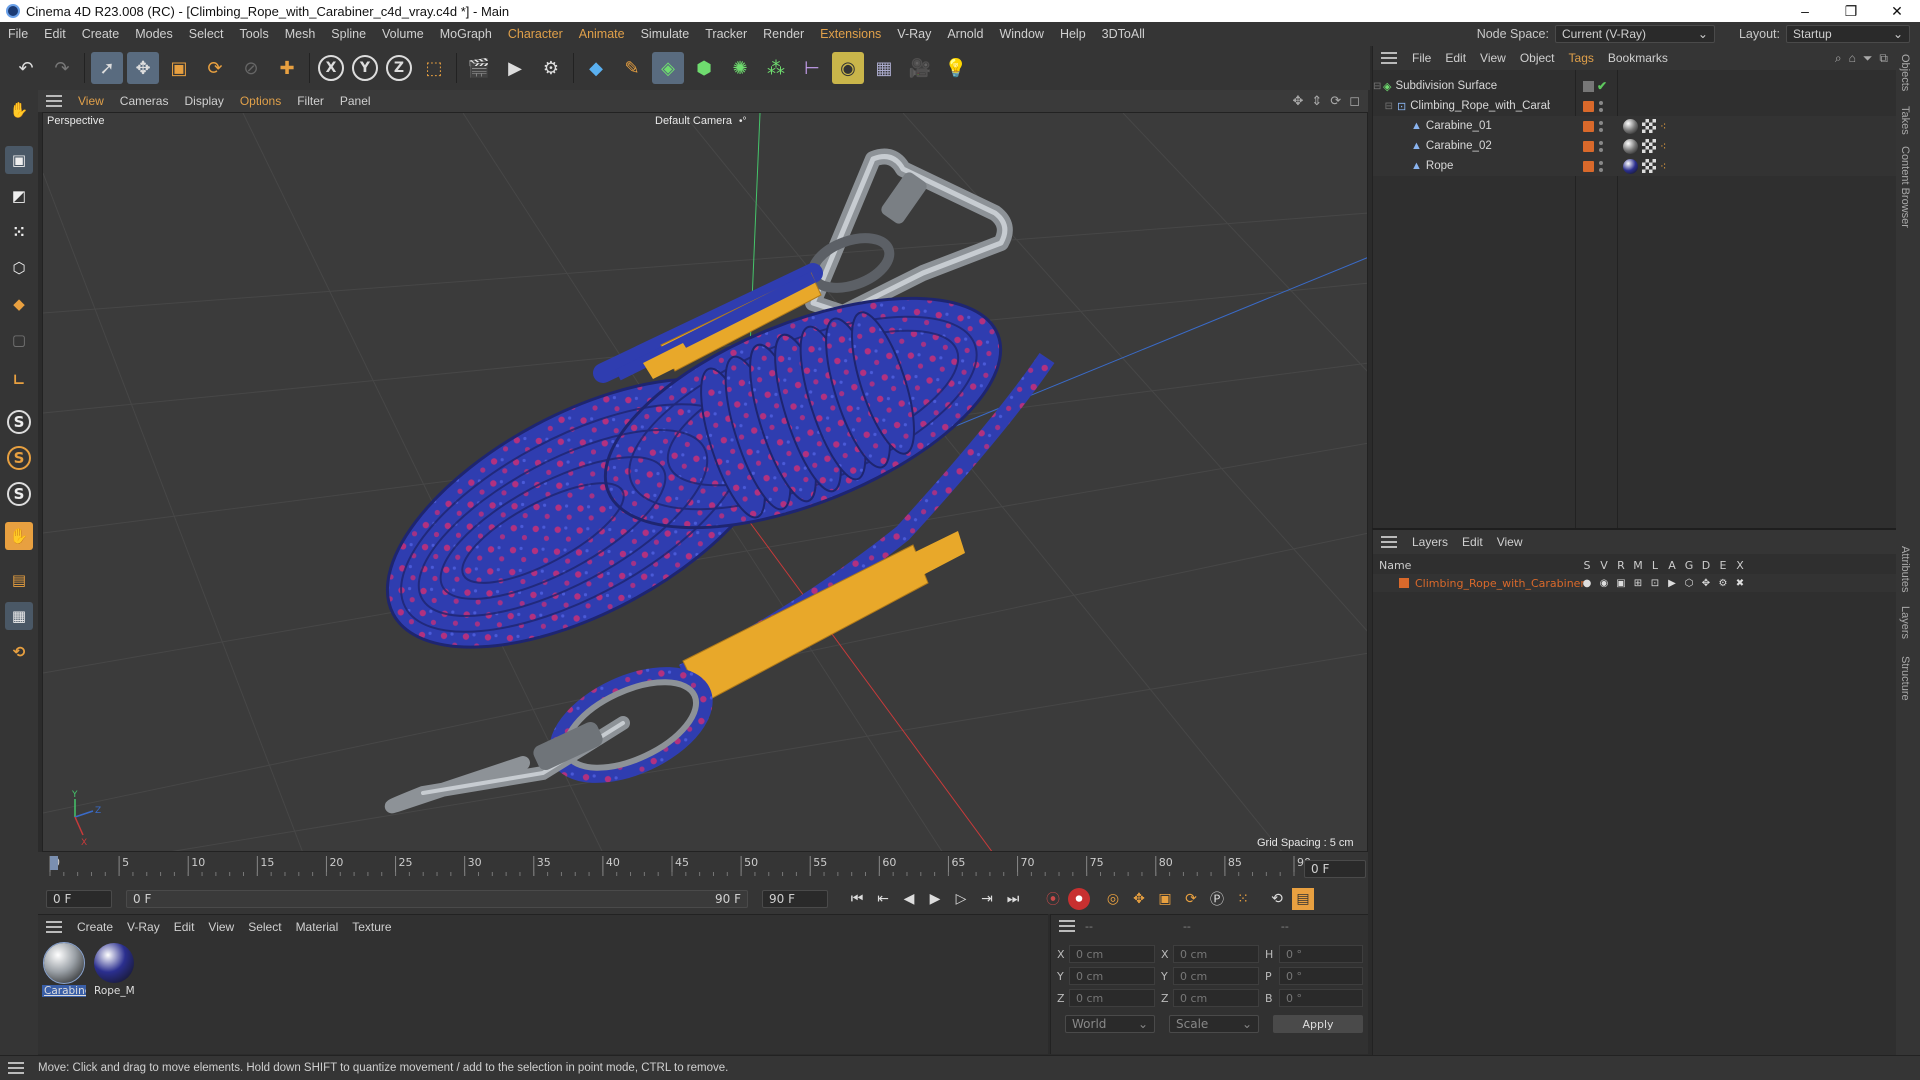 Image resolution: width=1920 pixels, height=1080 pixels. I want to click on key-parameter-icon: Ⓟ, so click(1217, 899).